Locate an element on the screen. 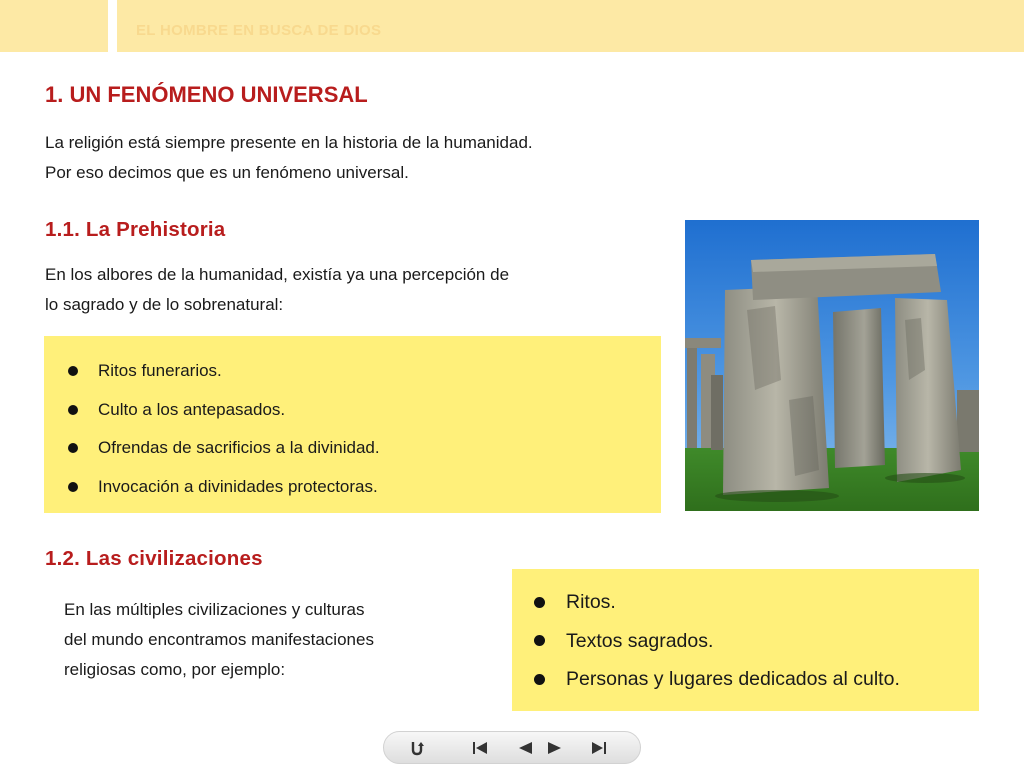 The height and width of the screenshot is (768, 1024). section-title: 1. UN FENÓMENO UNIVERSAL is located at coordinates (206, 94).